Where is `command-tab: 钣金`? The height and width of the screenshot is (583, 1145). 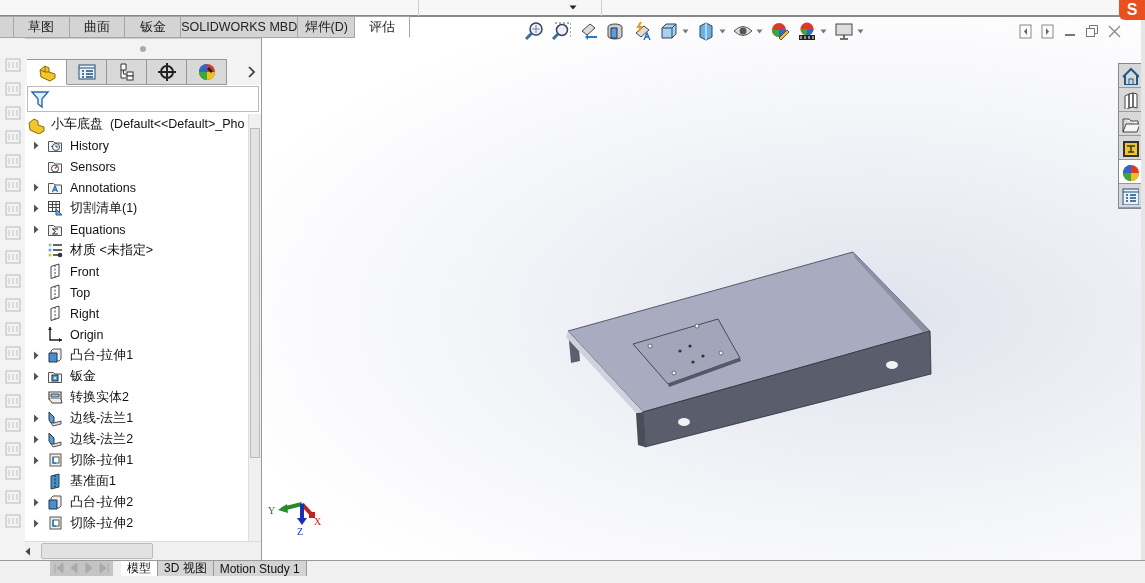
command-tab: 钣金 is located at coordinates (153, 27).